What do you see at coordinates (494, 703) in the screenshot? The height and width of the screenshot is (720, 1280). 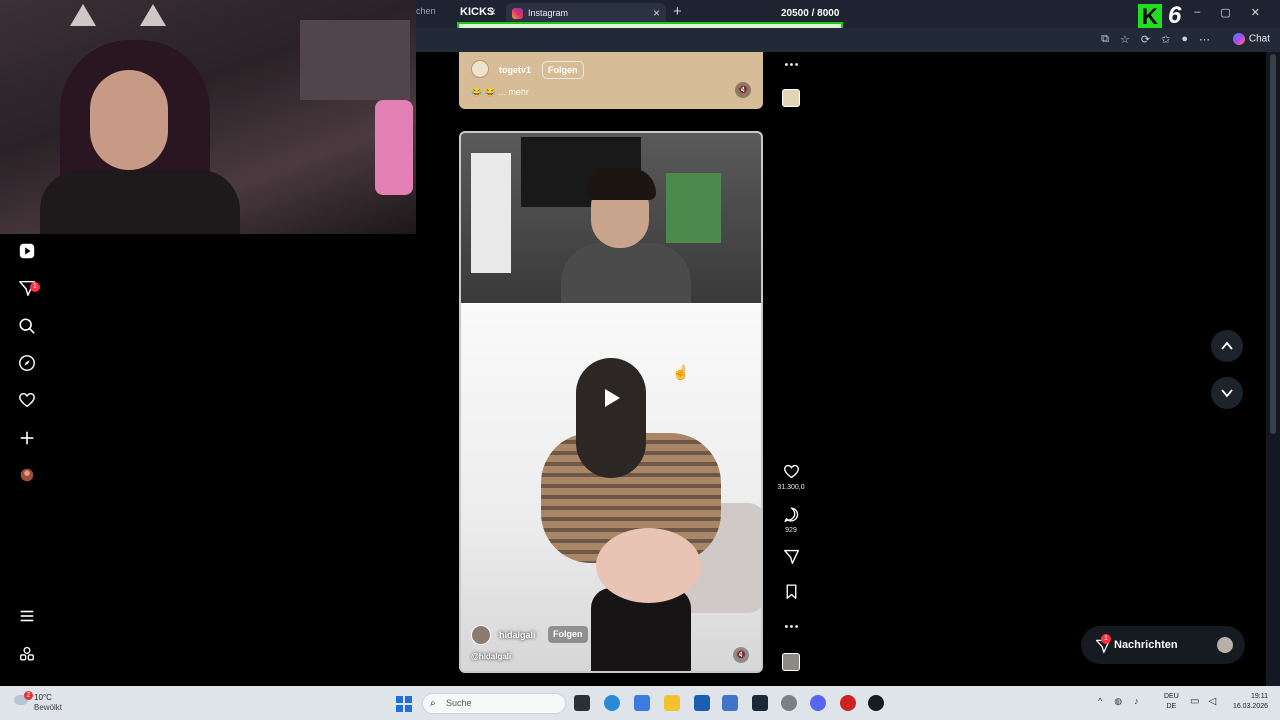 I see `taskbar-search-input: ⌕ Suche` at bounding box center [494, 703].